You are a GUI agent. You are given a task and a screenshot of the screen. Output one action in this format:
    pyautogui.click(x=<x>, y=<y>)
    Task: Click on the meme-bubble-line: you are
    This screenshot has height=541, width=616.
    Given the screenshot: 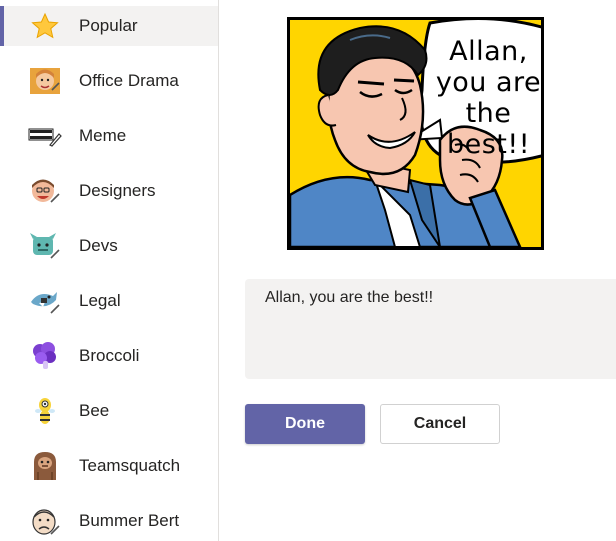 What is the action you would take?
    pyautogui.click(x=488, y=82)
    